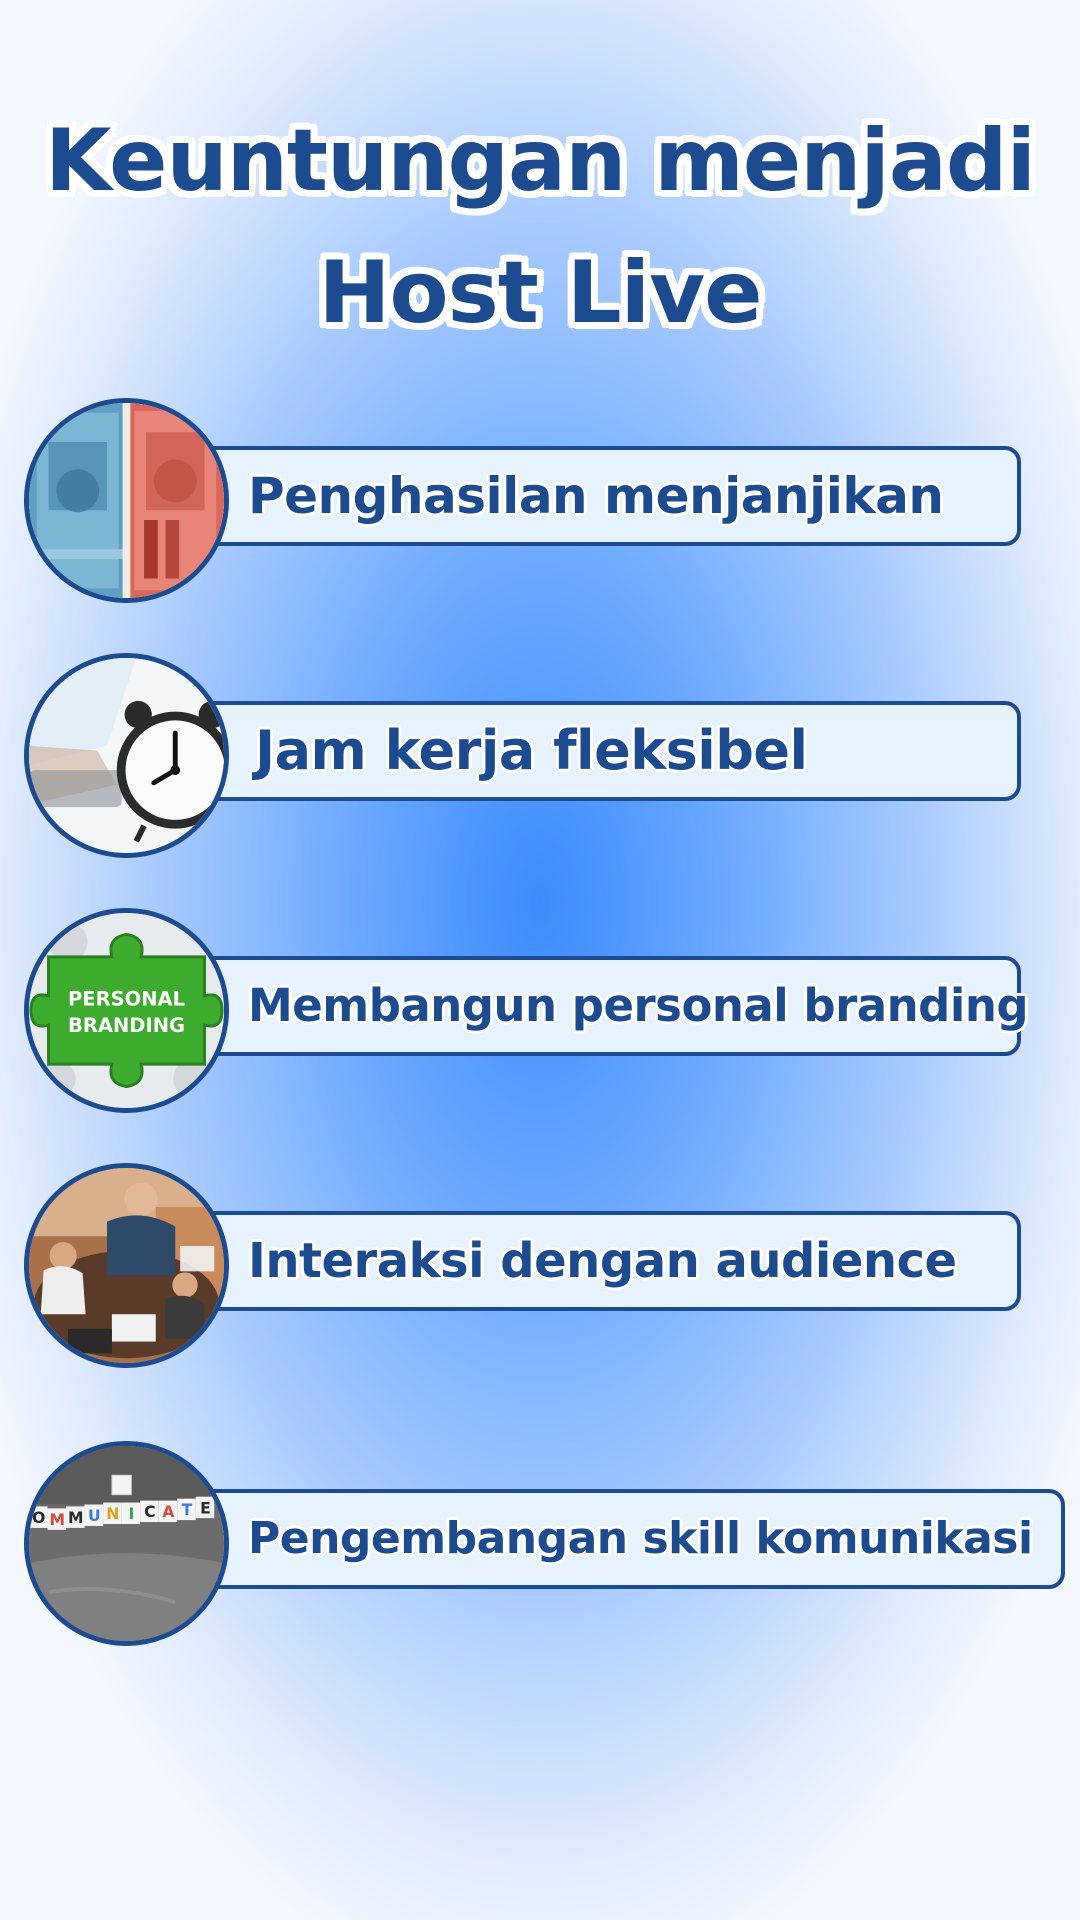  Describe the element at coordinates (126, 1265) in the screenshot. I see `group-meeting-icon` at that location.